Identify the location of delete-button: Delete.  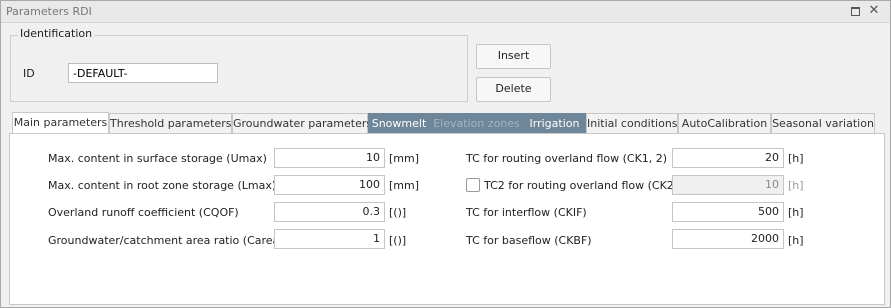
(513, 89).